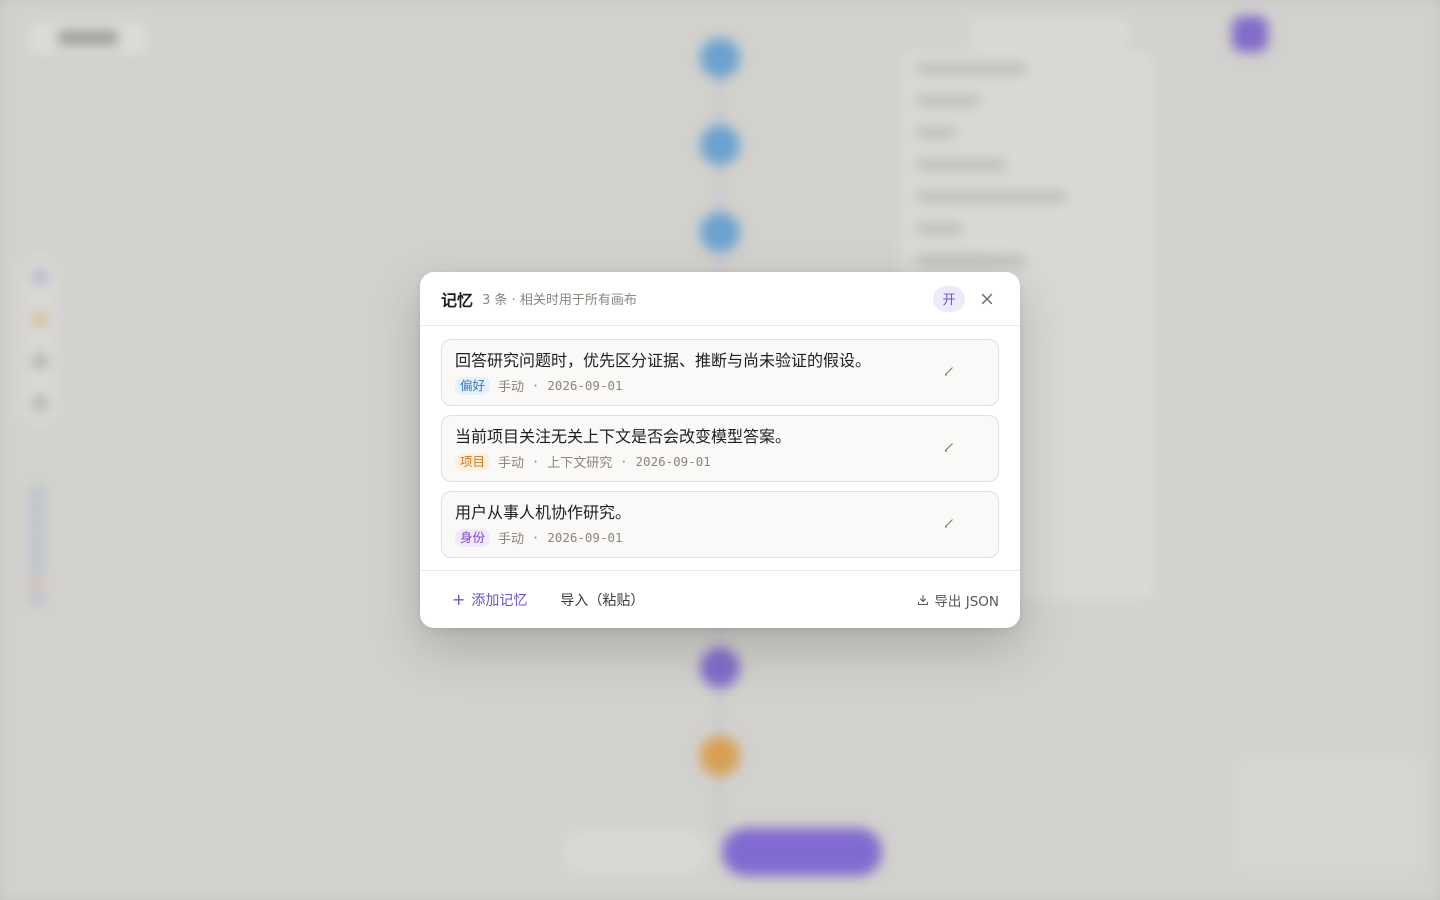 This screenshot has height=900, width=1440. What do you see at coordinates (923, 599) in the screenshot?
I see `download-icon` at bounding box center [923, 599].